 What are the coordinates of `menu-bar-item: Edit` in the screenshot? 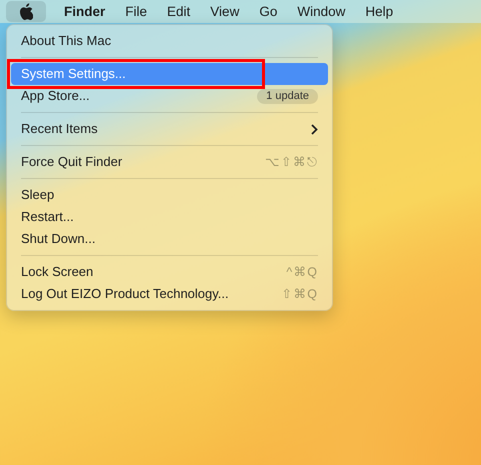 It's located at (178, 11).